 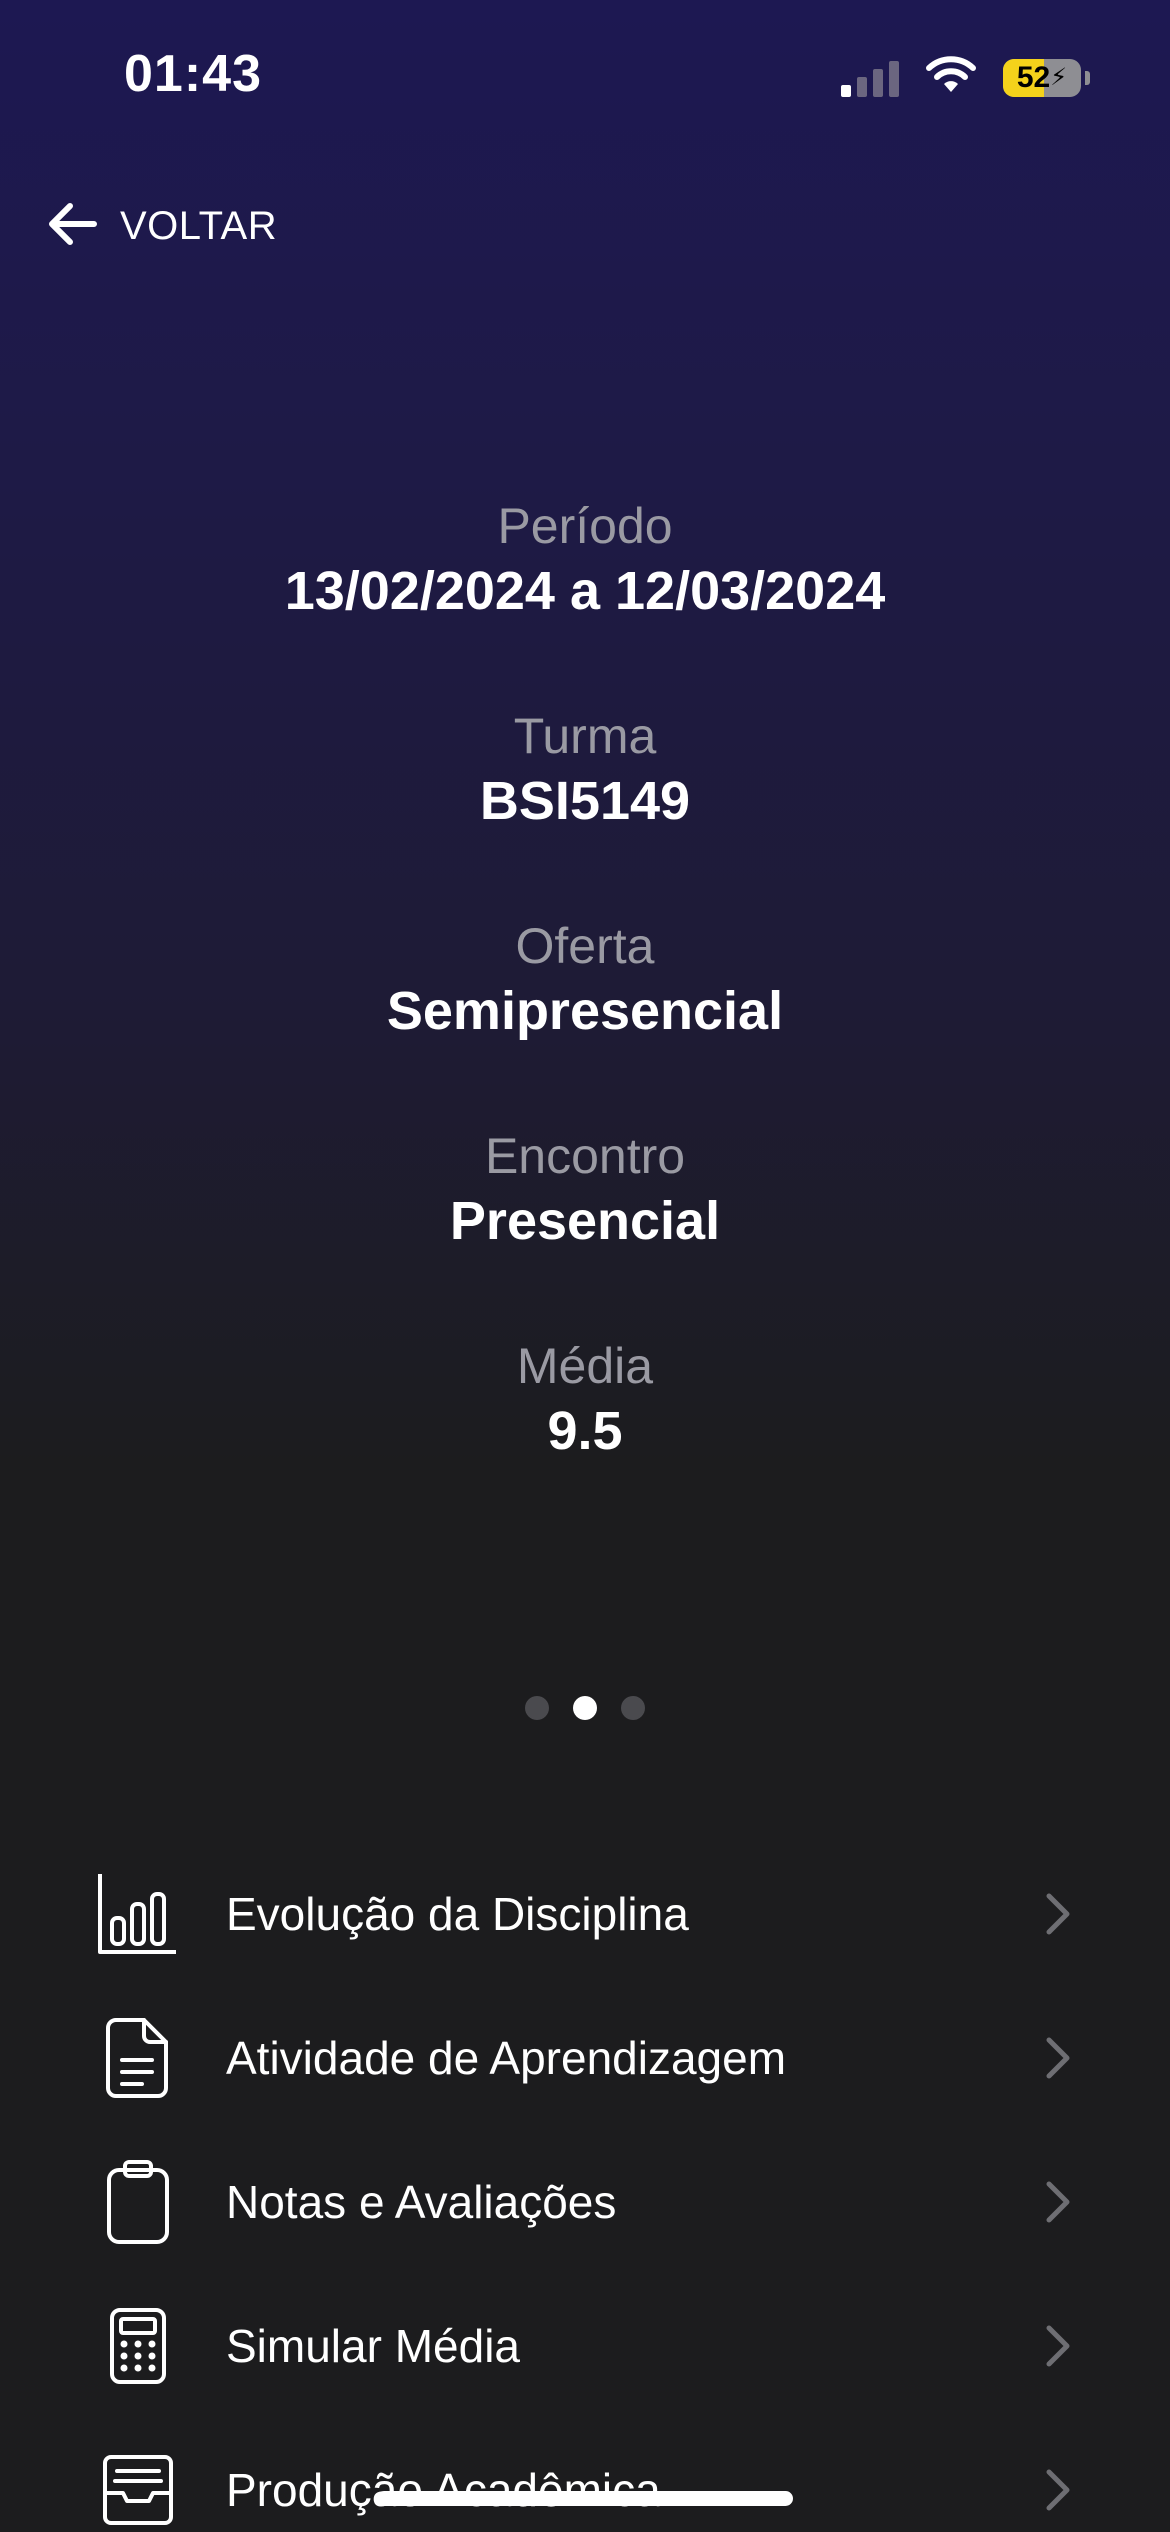 What do you see at coordinates (585, 2498) in the screenshot?
I see `home-indicator` at bounding box center [585, 2498].